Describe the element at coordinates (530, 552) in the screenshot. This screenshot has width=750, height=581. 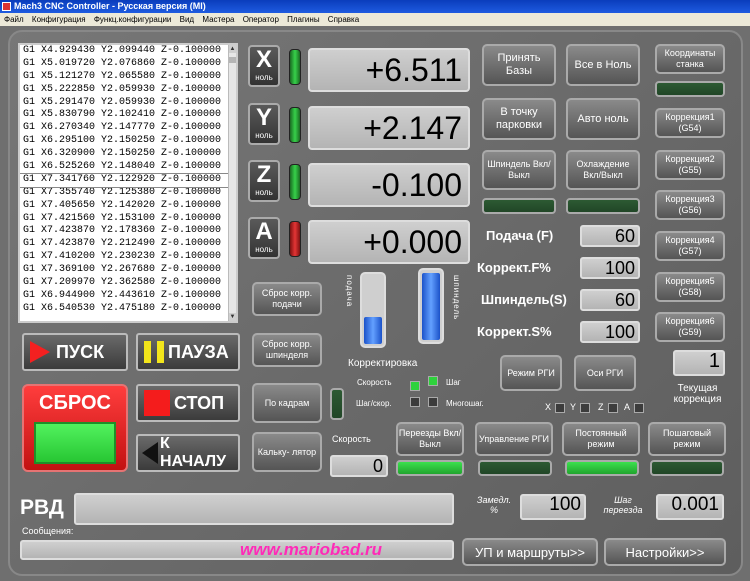
I see `programs-routes-button: УП и маршруты>>` at that location.